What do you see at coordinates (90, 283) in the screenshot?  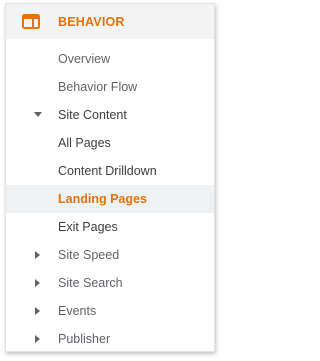 I see `nav-group-label: Site Search` at bounding box center [90, 283].